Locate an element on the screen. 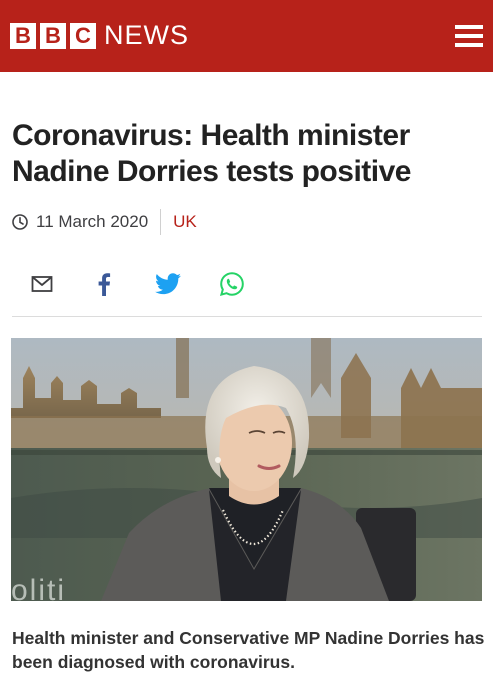 The height and width of the screenshot is (680, 493). logo-news-text: NEWS is located at coordinates (146, 35).